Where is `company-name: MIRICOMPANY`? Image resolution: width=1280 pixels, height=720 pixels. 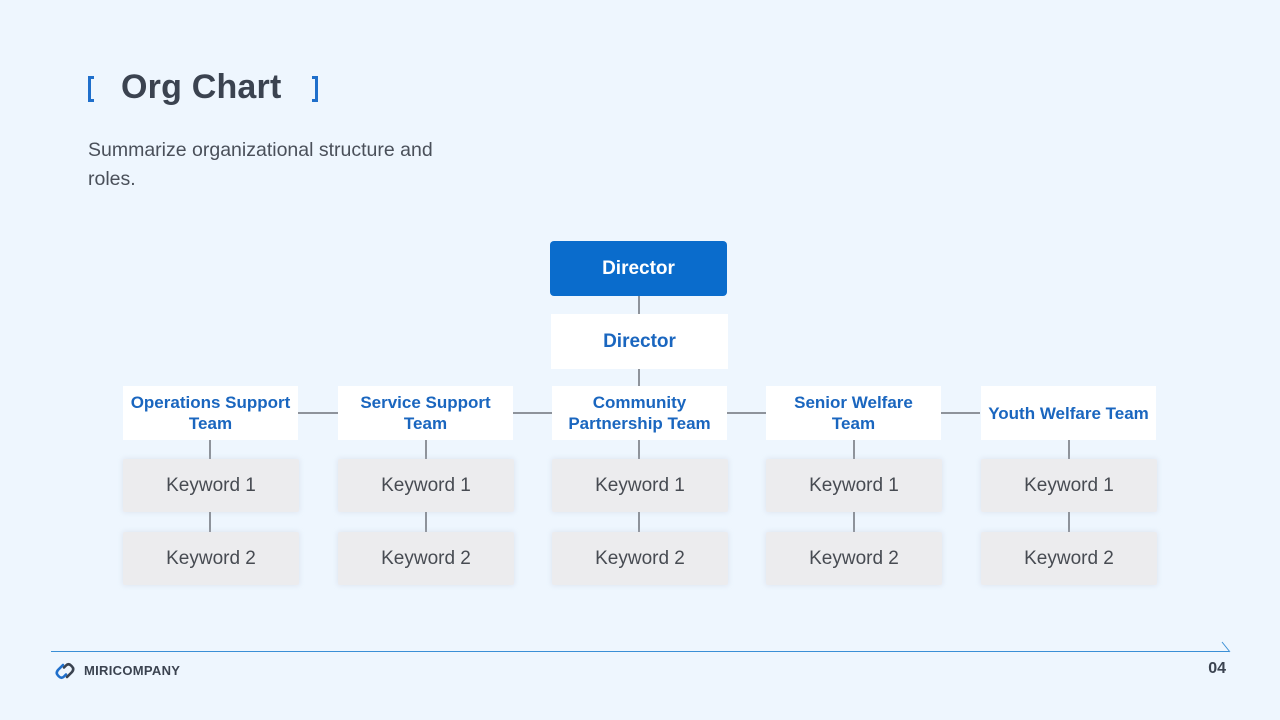
company-name: MIRICOMPANY is located at coordinates (132, 670).